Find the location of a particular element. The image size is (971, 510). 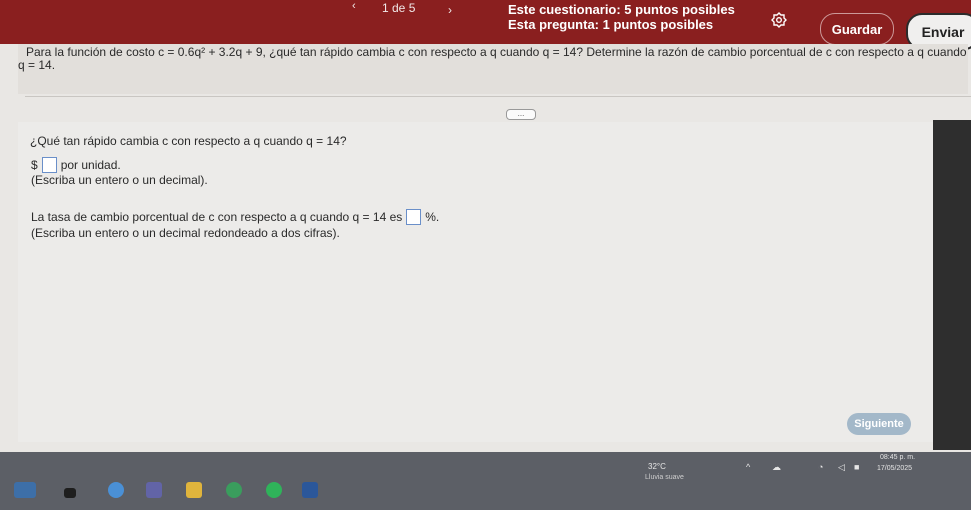

quiz-points: Este cuestionario: 5 puntos posibles is located at coordinates (621, 9).